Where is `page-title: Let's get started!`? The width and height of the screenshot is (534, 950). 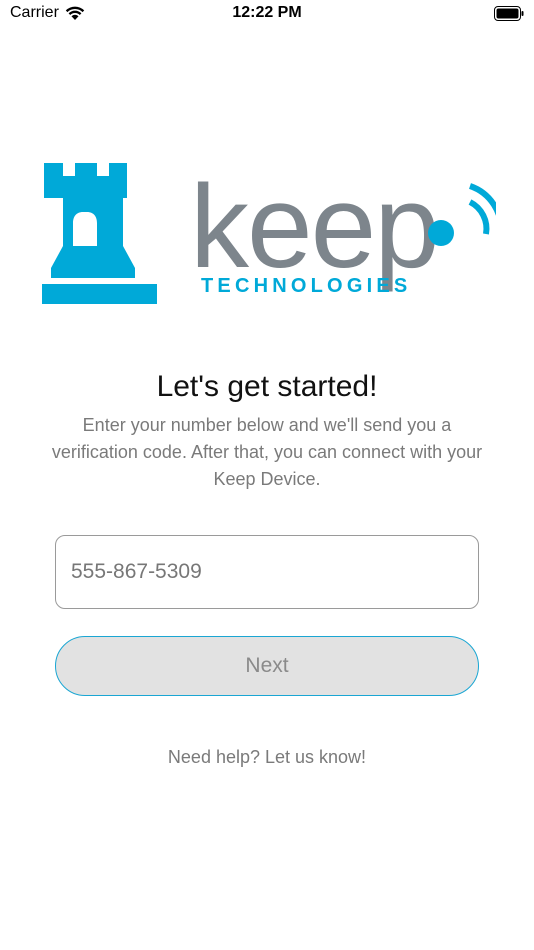
page-title: Let's get started! is located at coordinates (267, 386).